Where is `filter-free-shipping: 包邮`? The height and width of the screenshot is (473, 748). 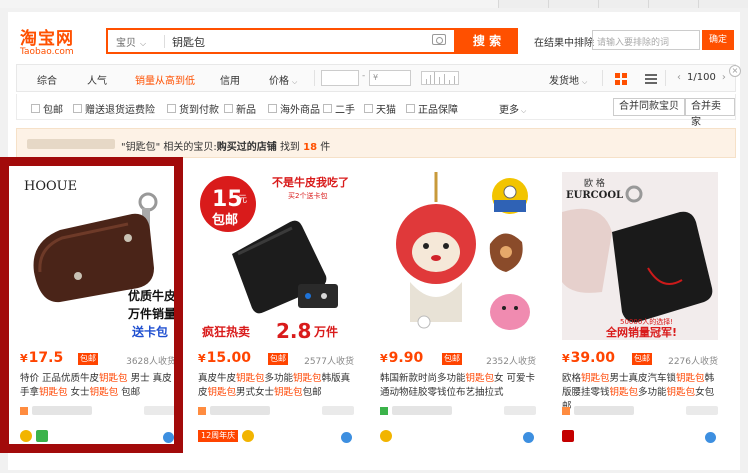 filter-free-shipping: 包邮 is located at coordinates (47, 108).